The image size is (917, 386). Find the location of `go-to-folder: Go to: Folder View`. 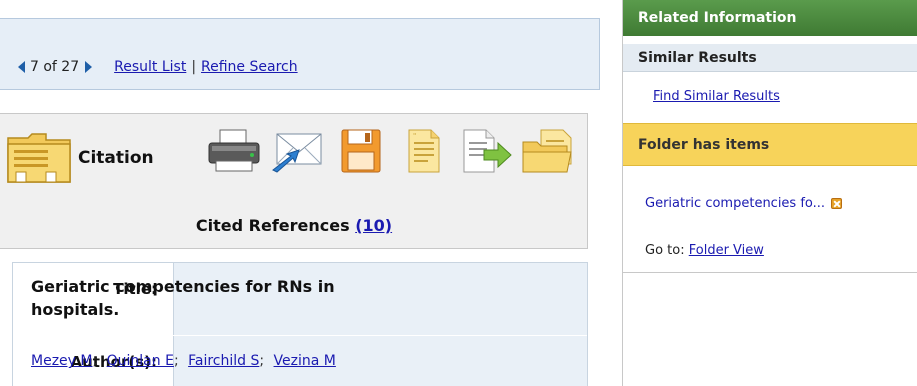

go-to-folder: Go to: Folder View is located at coordinates (704, 250).